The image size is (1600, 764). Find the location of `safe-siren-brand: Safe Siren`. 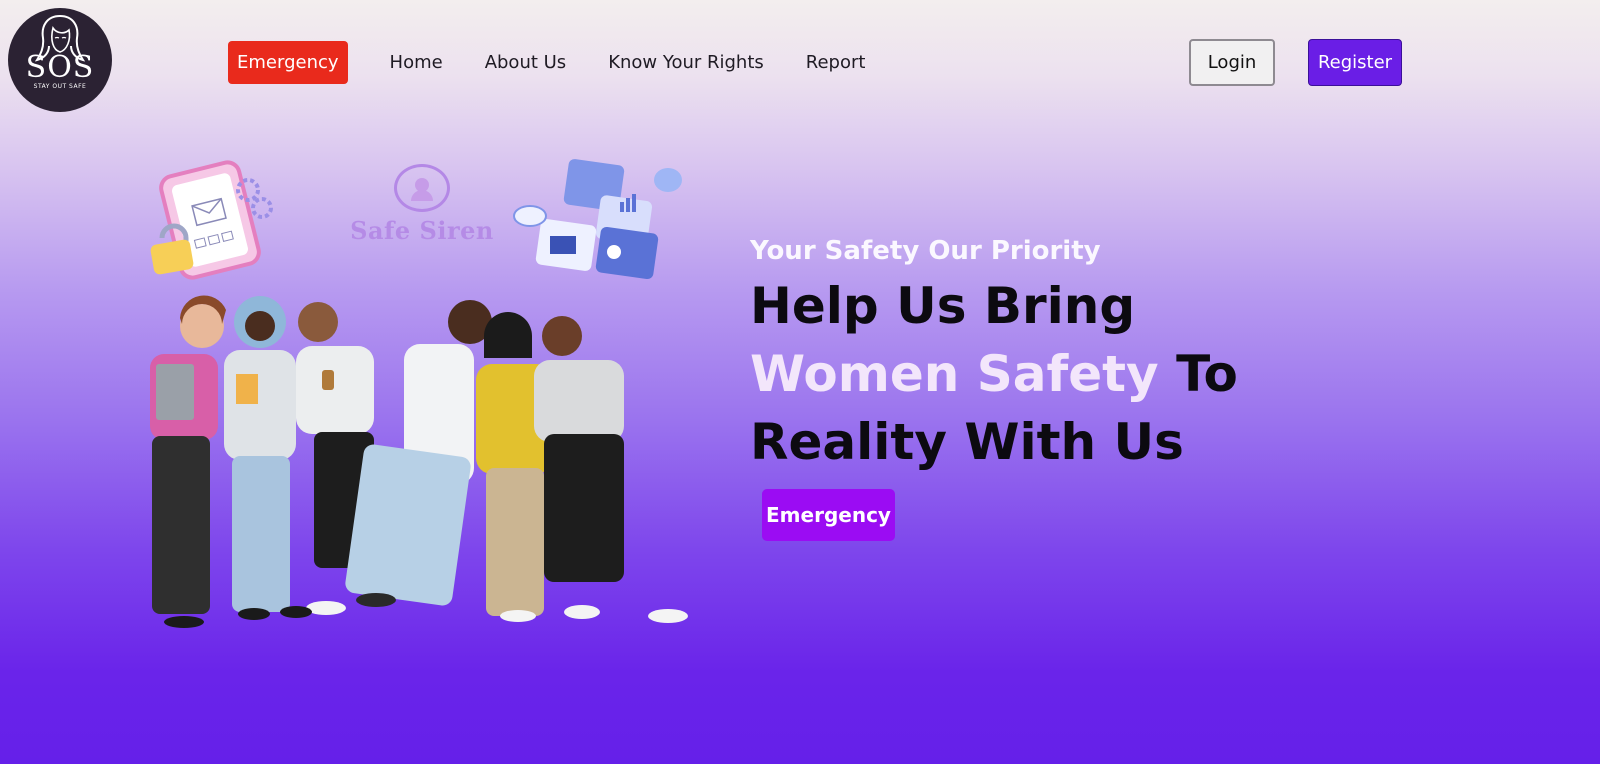

safe-siren-brand: Safe Siren is located at coordinates (422, 204).